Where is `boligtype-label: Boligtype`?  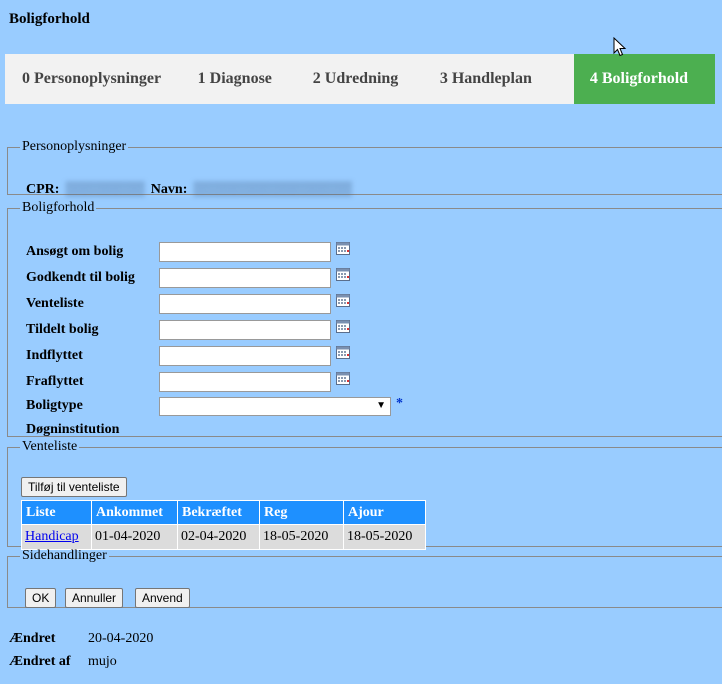 boligtype-label: Boligtype is located at coordinates (54, 405).